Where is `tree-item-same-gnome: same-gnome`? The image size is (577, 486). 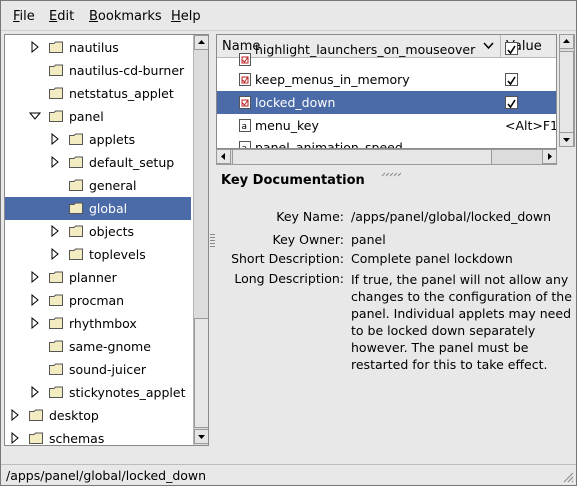
tree-item-same-gnome: same-gnome is located at coordinates (98, 346).